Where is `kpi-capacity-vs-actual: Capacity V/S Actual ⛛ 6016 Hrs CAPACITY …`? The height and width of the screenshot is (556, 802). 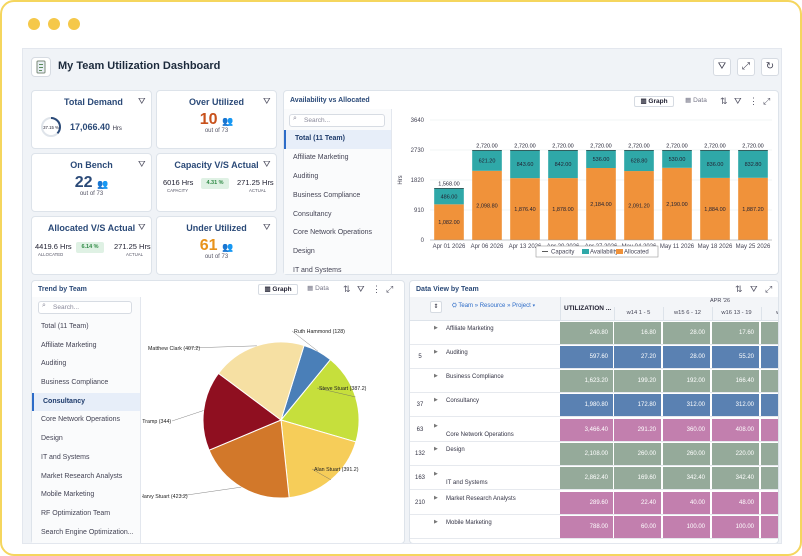
kpi-capacity-vs-actual: Capacity V/S Actual ⛛ 6016 Hrs CAPACITY … is located at coordinates (216, 182).